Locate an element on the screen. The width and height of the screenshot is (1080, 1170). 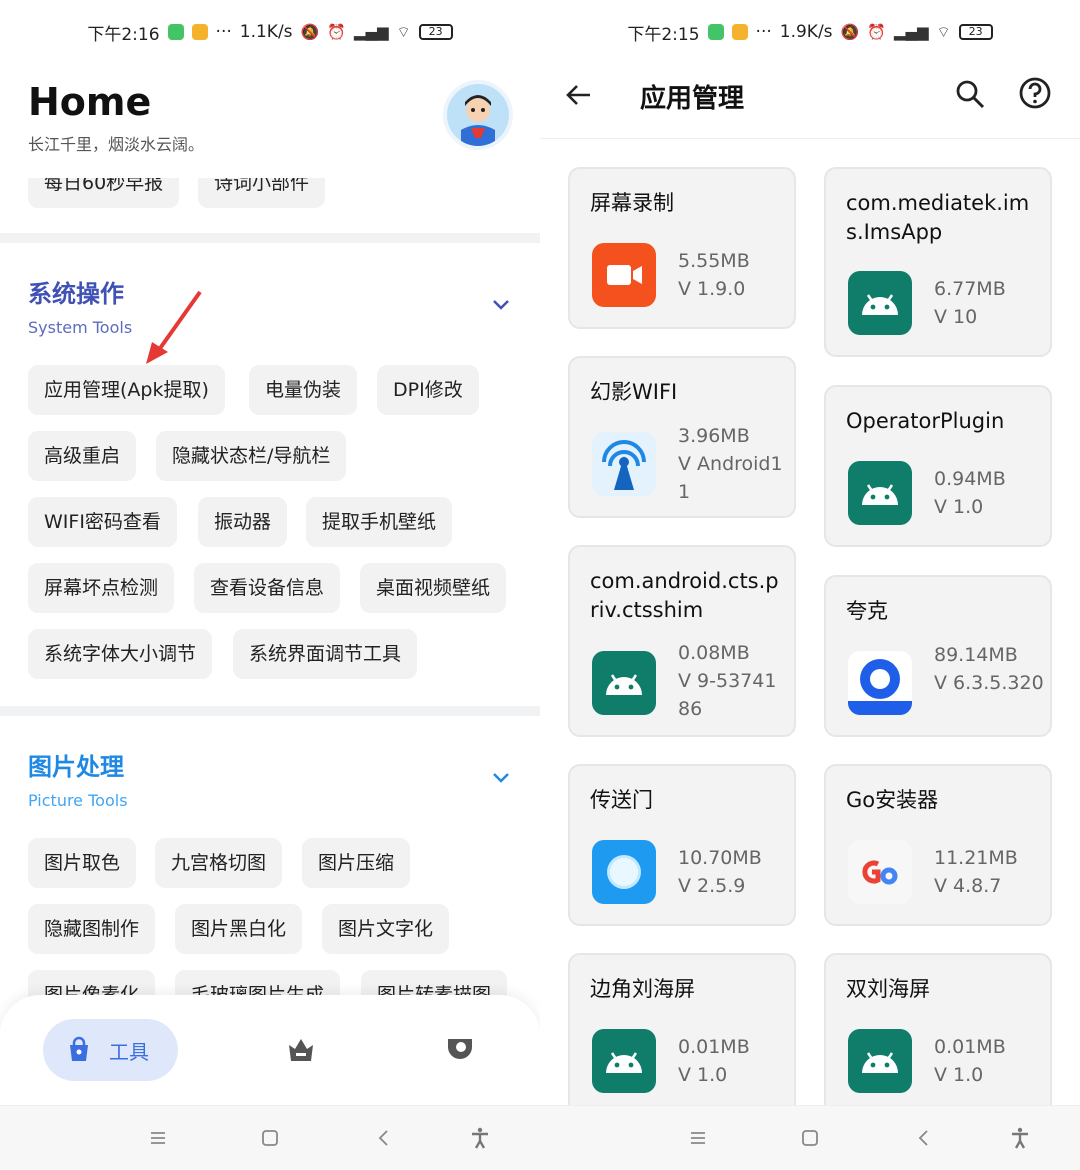
crown-icon is located at coordinates (301, 1049).